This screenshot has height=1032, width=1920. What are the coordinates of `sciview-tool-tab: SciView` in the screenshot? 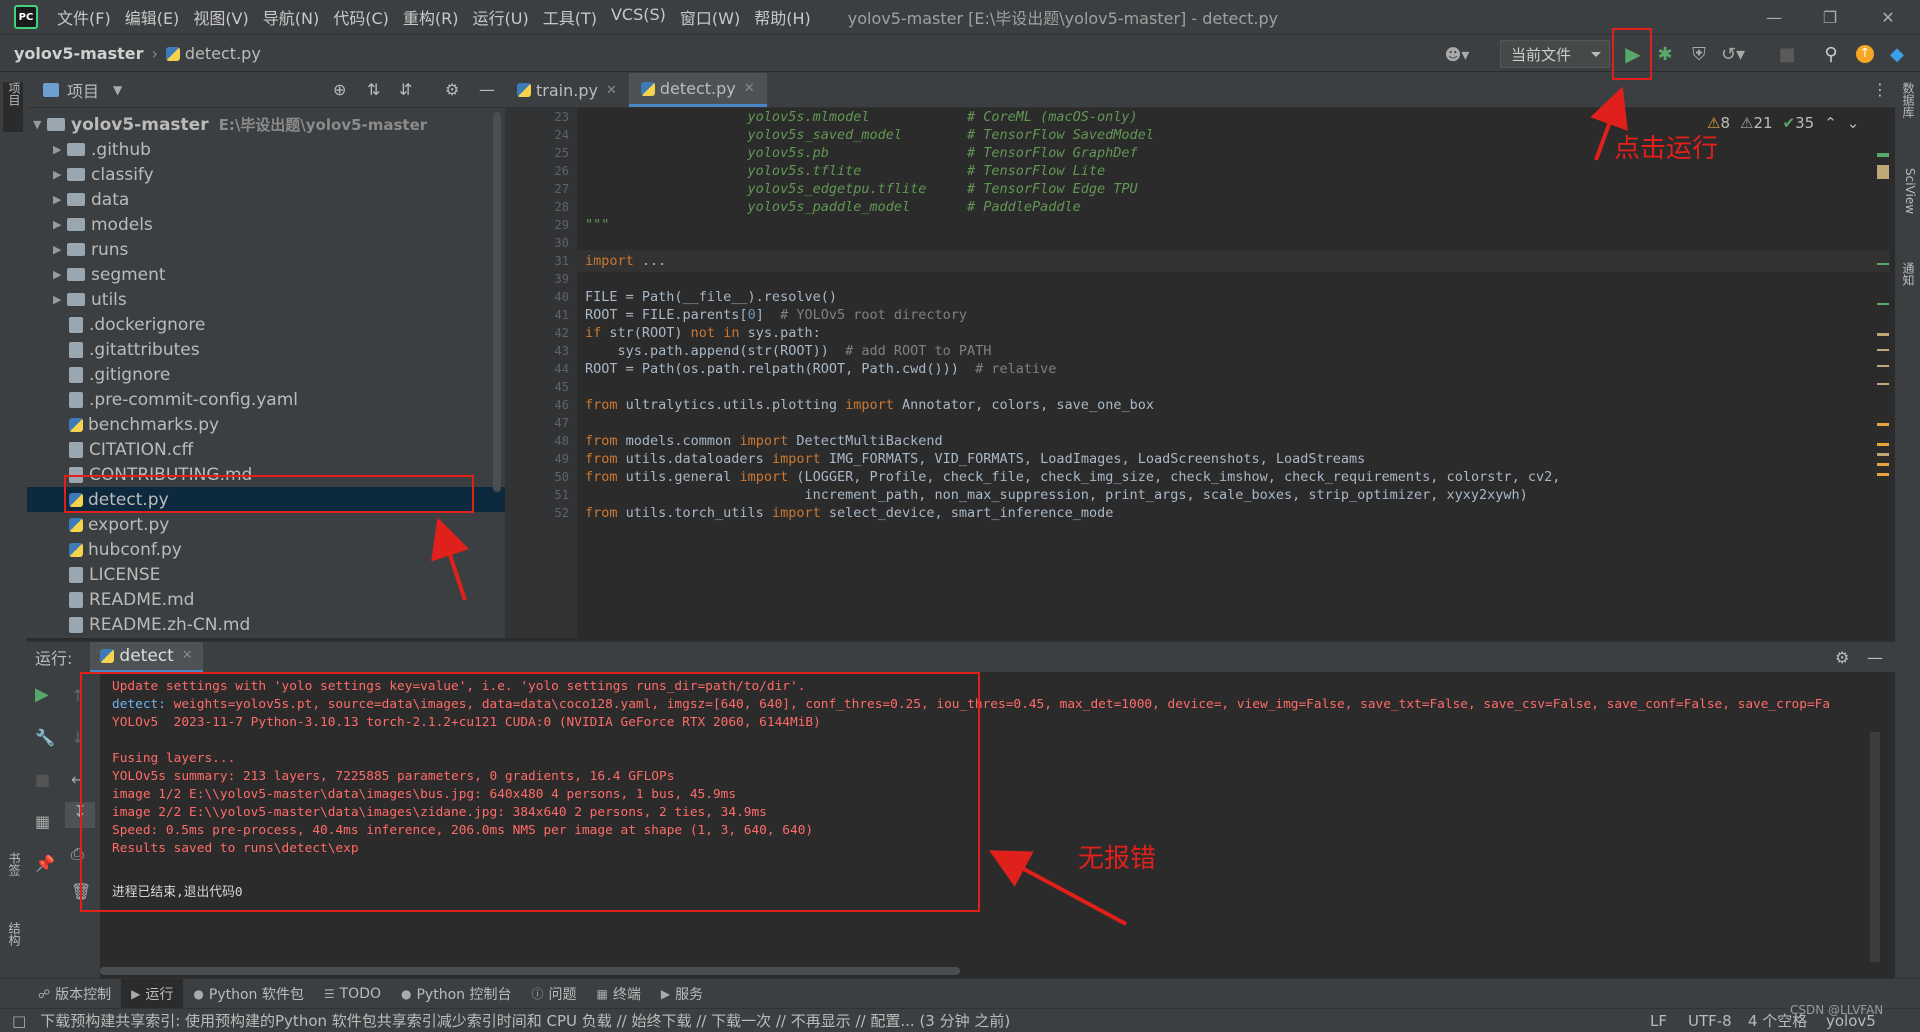 It's located at (1907, 191).